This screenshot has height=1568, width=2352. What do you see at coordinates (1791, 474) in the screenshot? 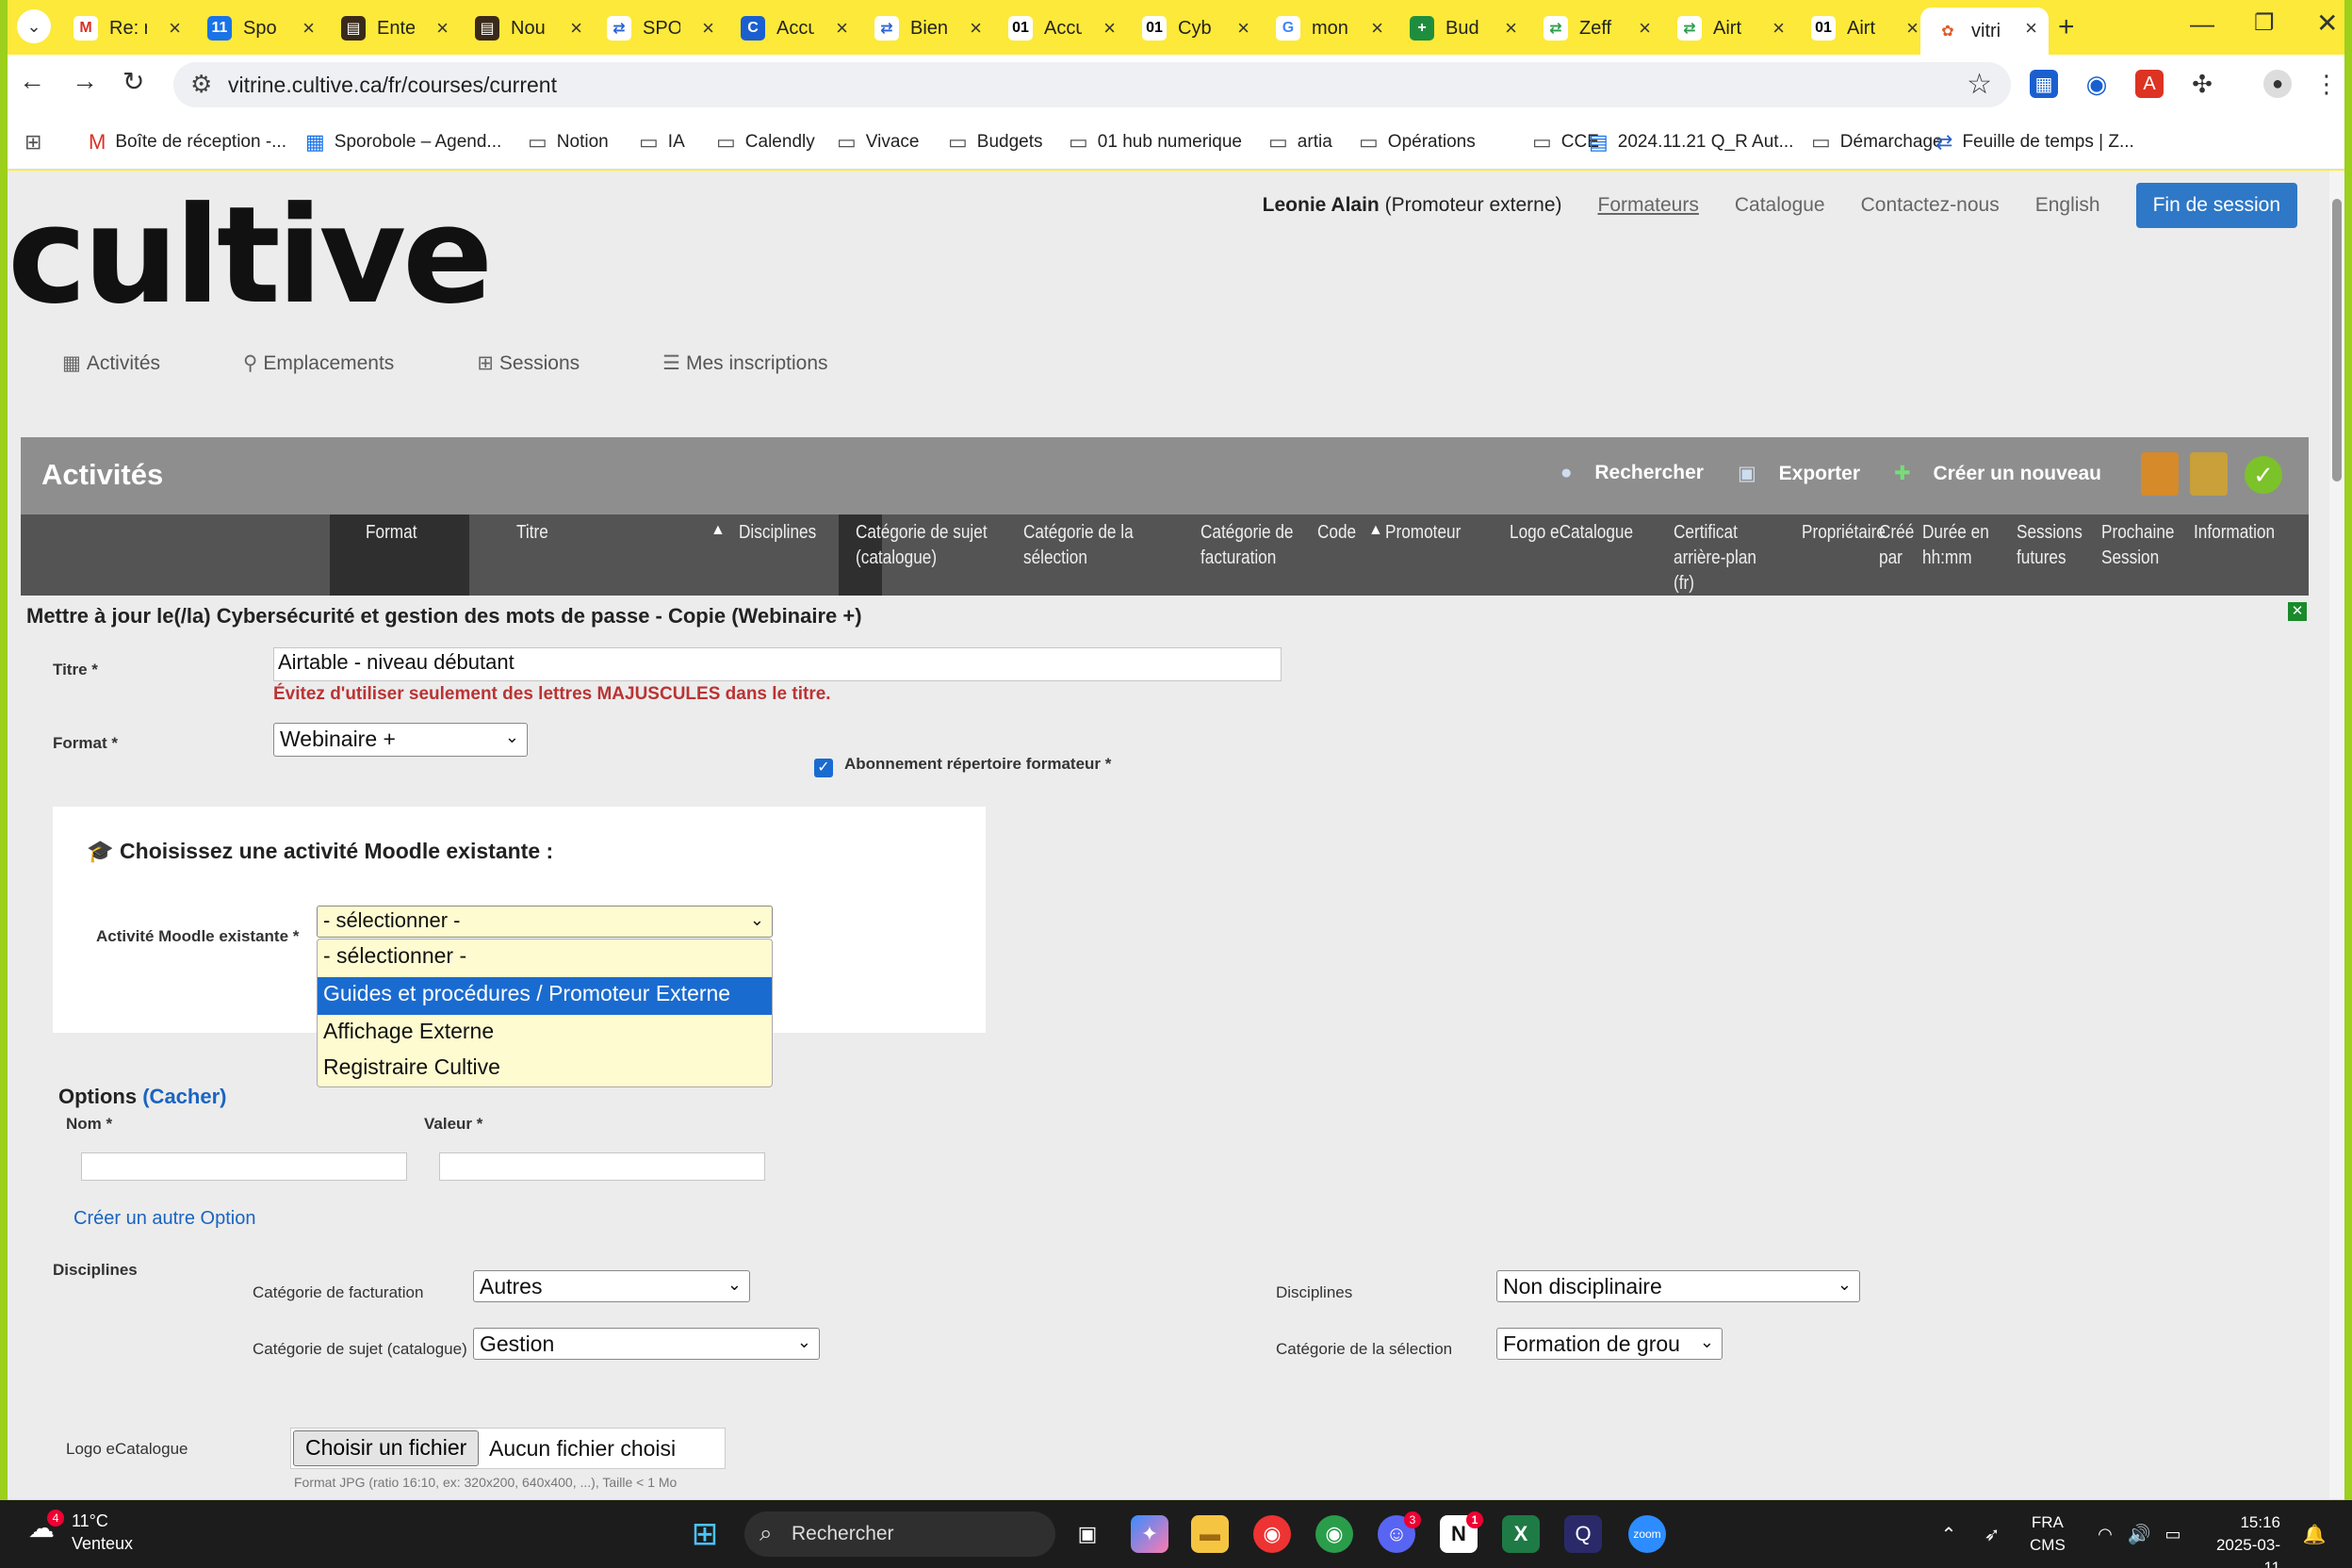
I see `export-button: ▣ Exporter` at bounding box center [1791, 474].